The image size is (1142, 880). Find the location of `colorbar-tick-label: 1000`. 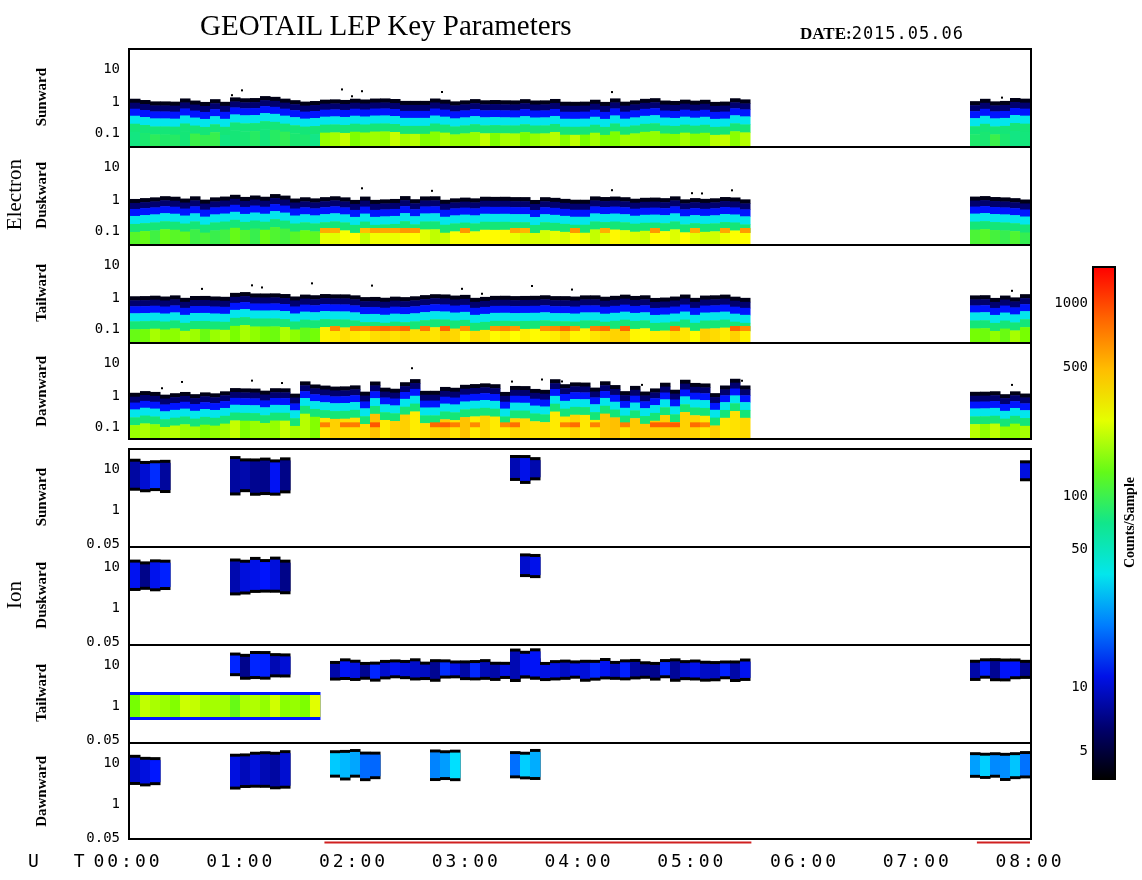

colorbar-tick-label: 1000 is located at coordinates (1071, 301).